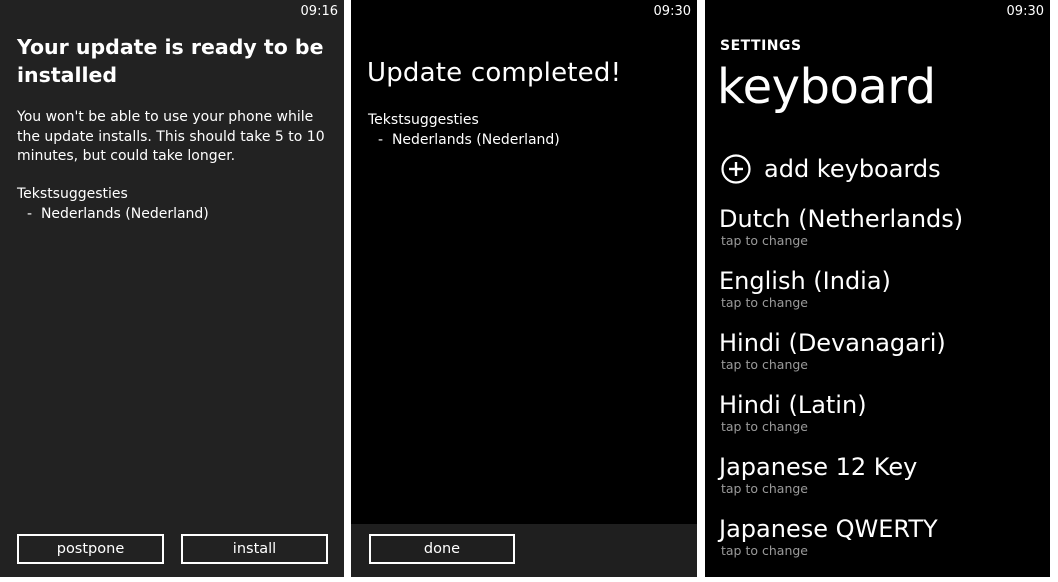 The image size is (1058, 582). Describe the element at coordinates (793, 405) in the screenshot. I see `keyboard-name: Hindi (Latin)` at that location.